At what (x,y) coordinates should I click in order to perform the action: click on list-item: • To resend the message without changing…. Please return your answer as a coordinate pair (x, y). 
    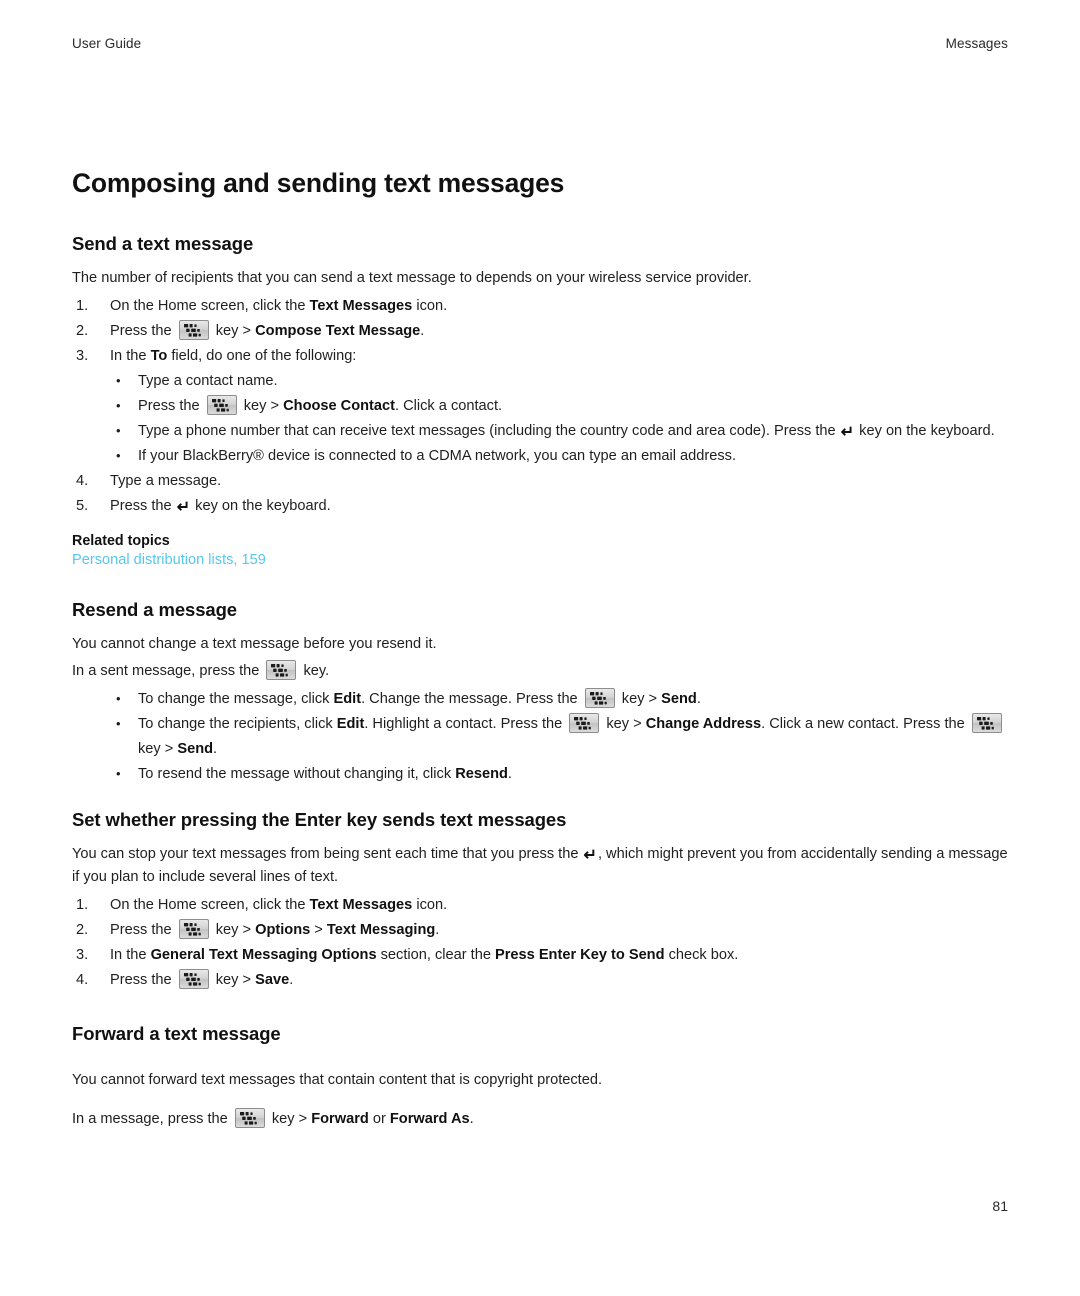
    Looking at the image, I should click on (542, 774).